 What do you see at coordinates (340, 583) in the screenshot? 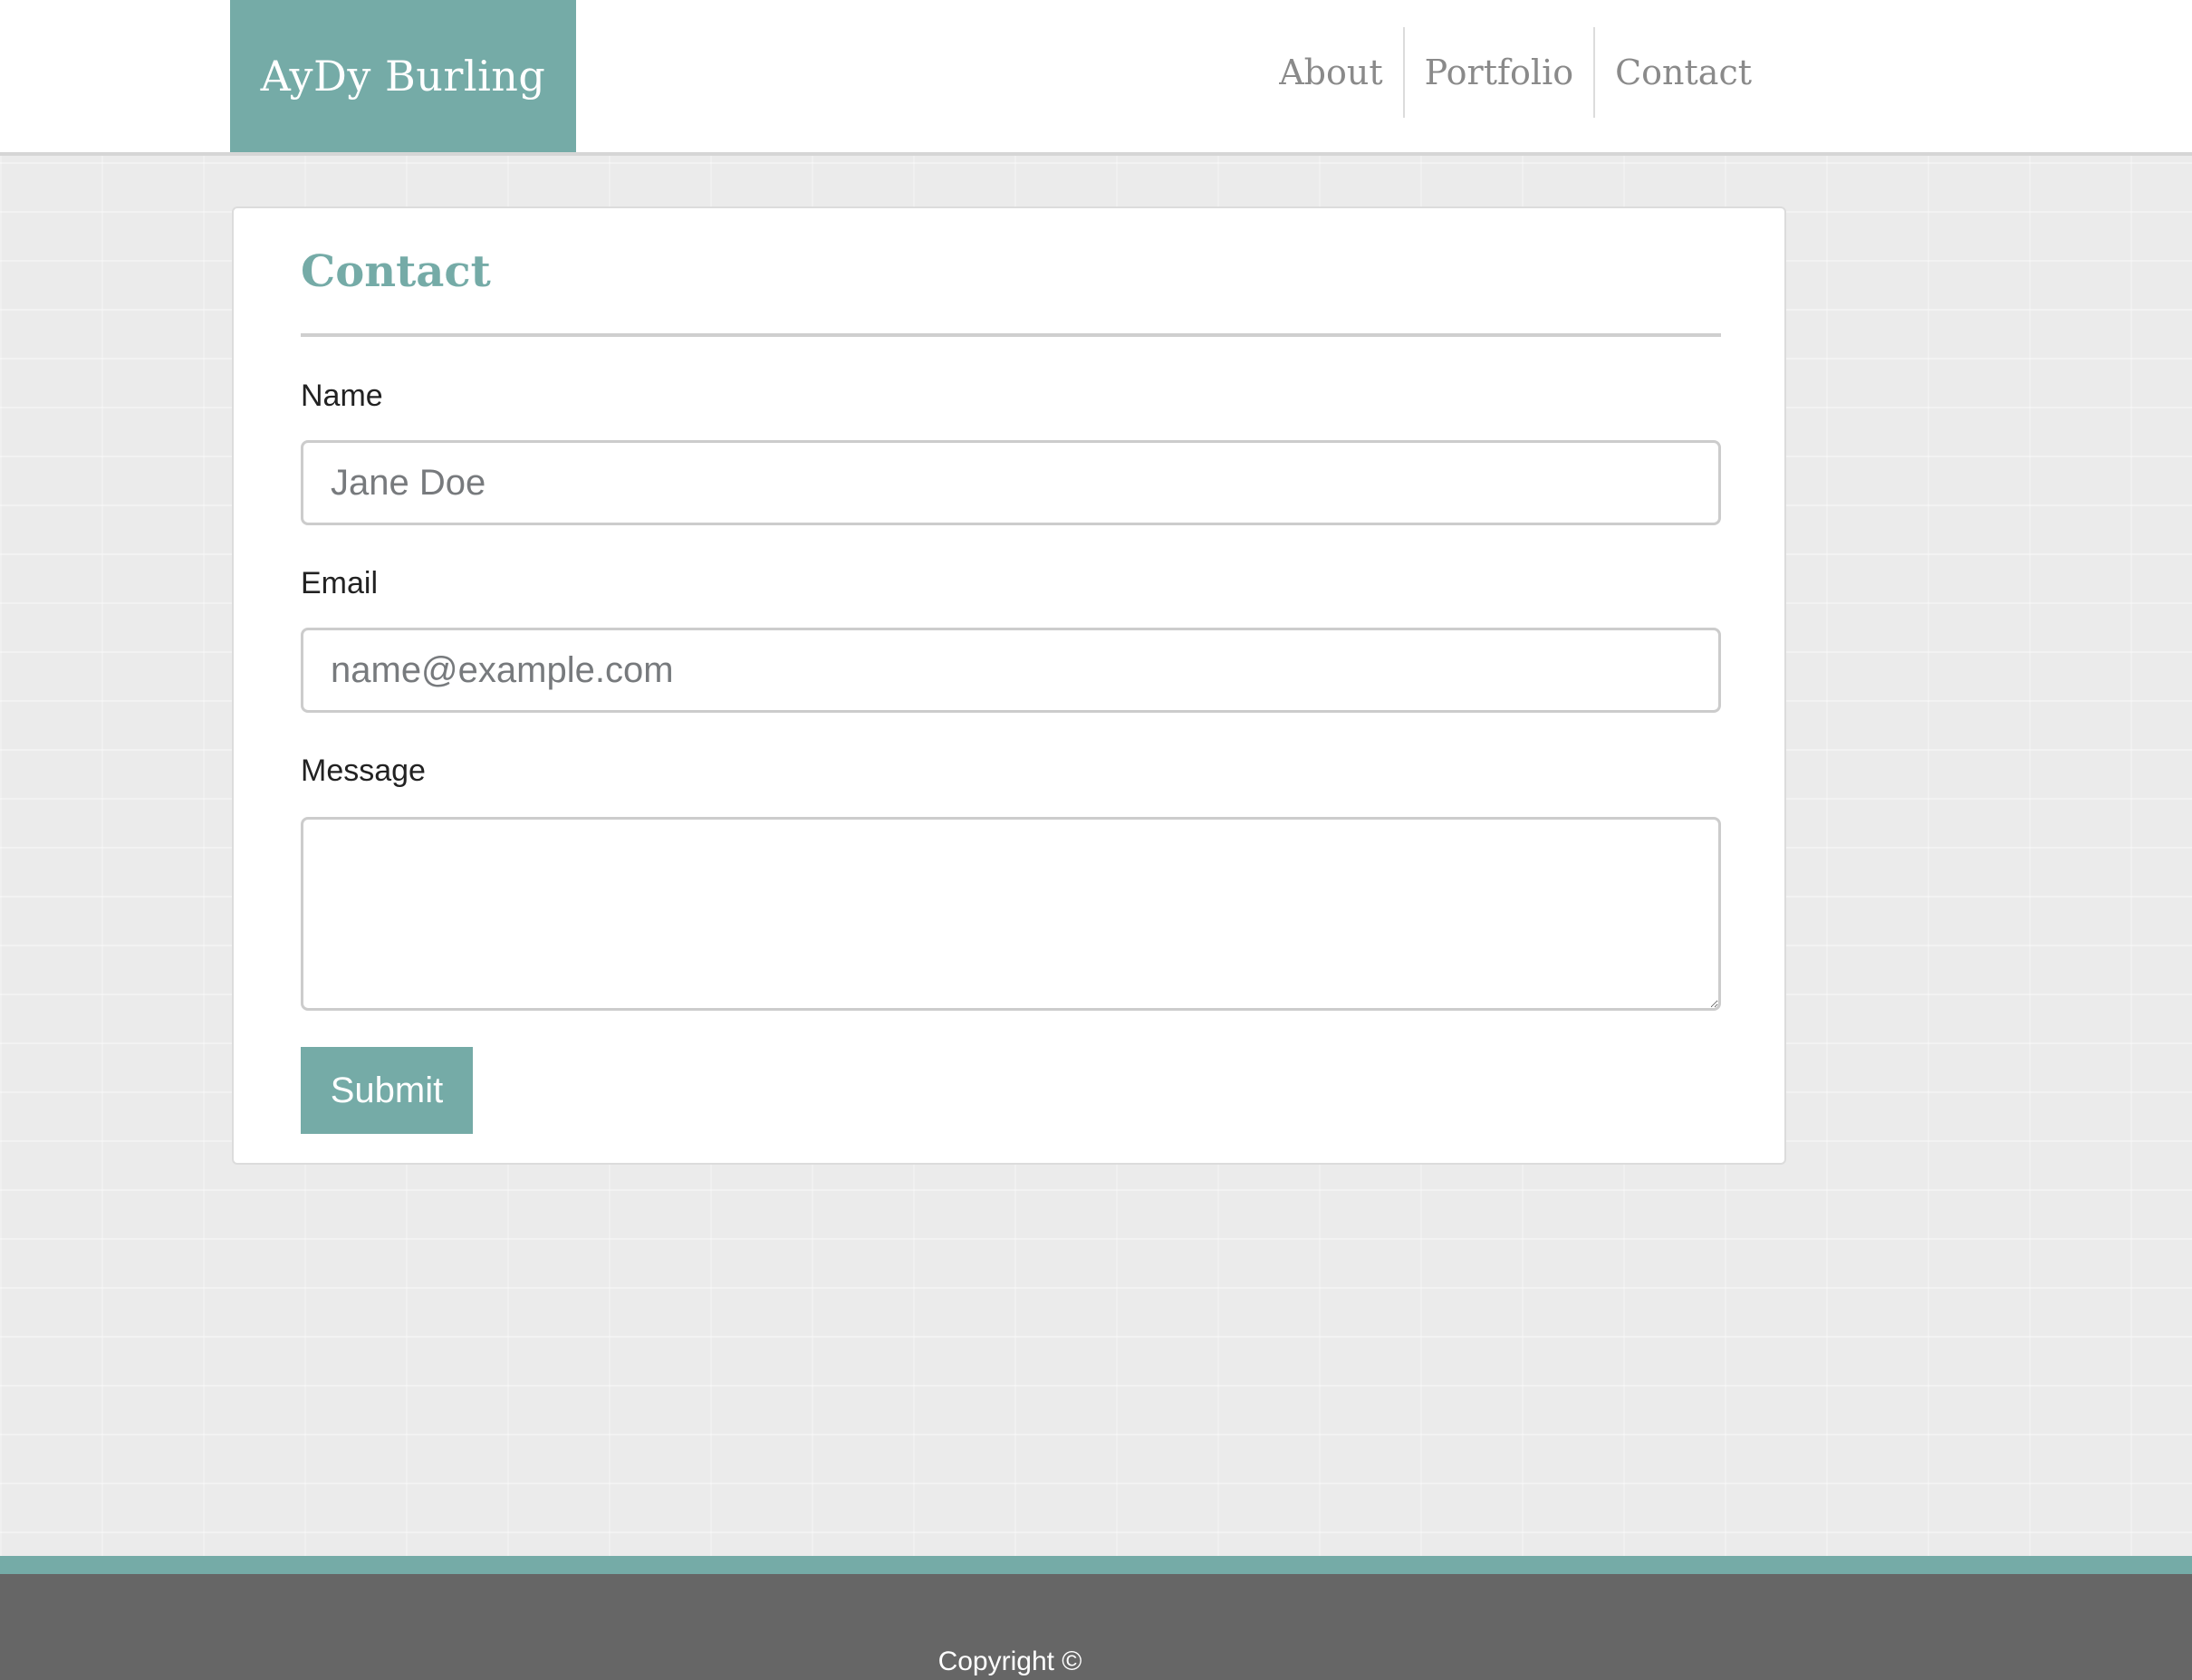
I see `email-label: Email` at bounding box center [340, 583].